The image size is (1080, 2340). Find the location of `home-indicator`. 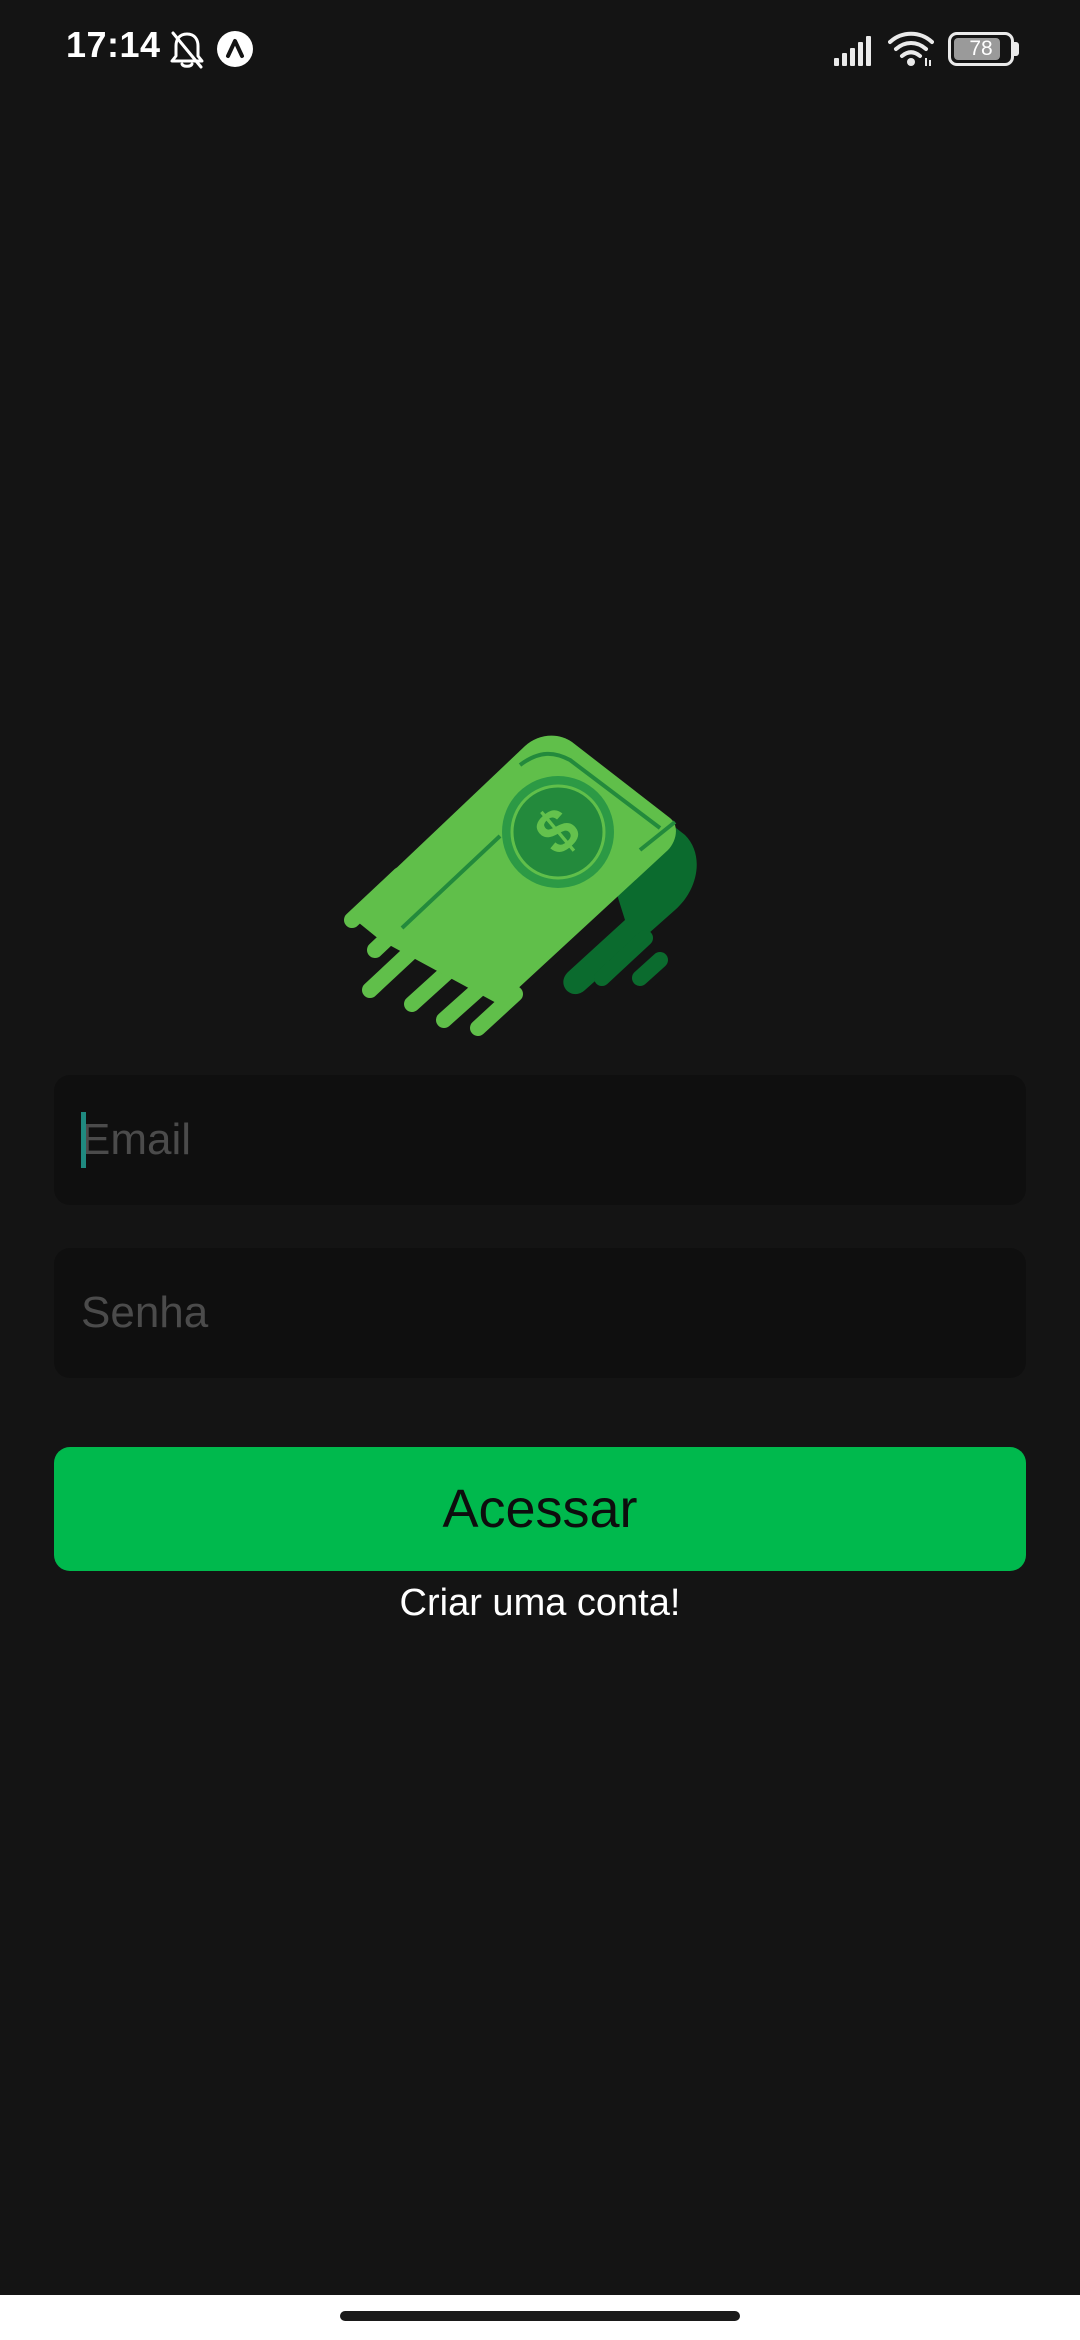

home-indicator is located at coordinates (540, 2316).